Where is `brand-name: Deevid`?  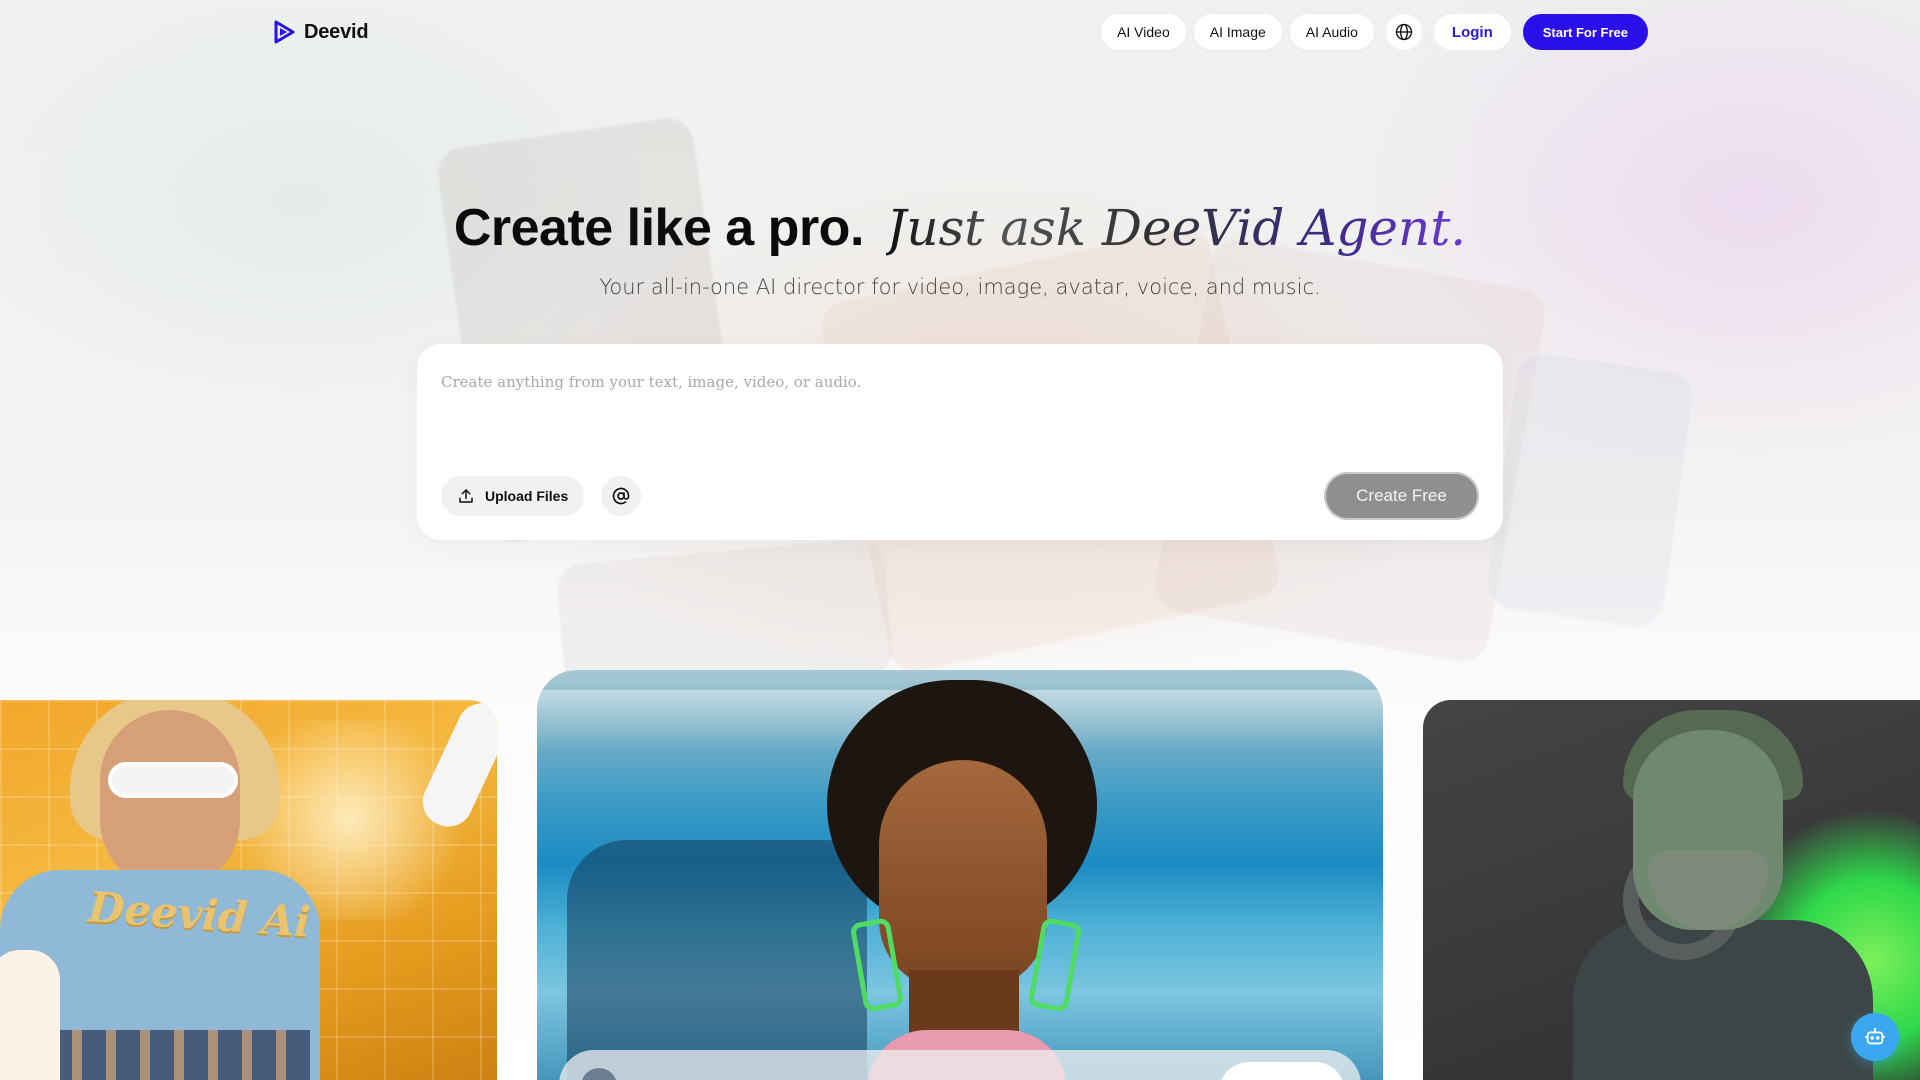 brand-name: Deevid is located at coordinates (336, 31).